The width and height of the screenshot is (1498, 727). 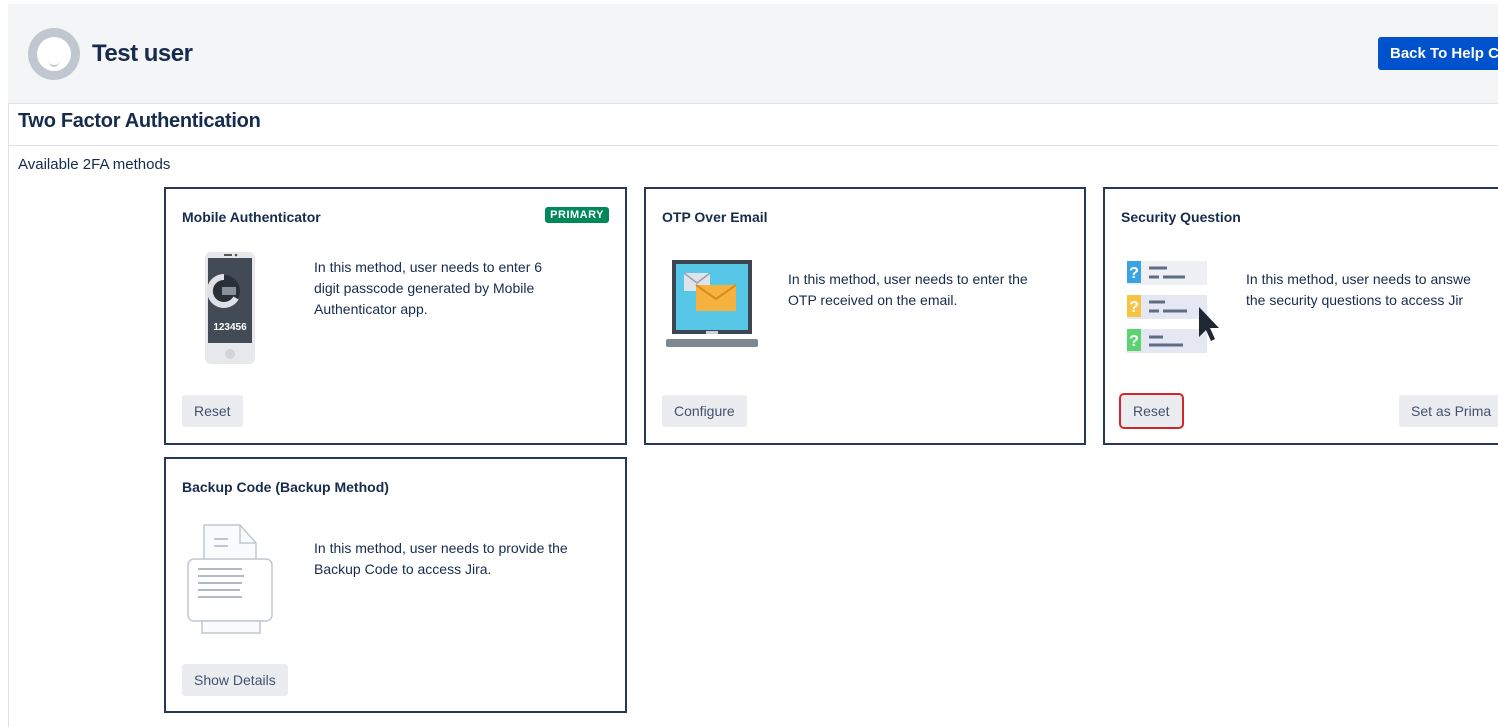 I want to click on back-to-help-button: Back To Help C, so click(x=1438, y=53).